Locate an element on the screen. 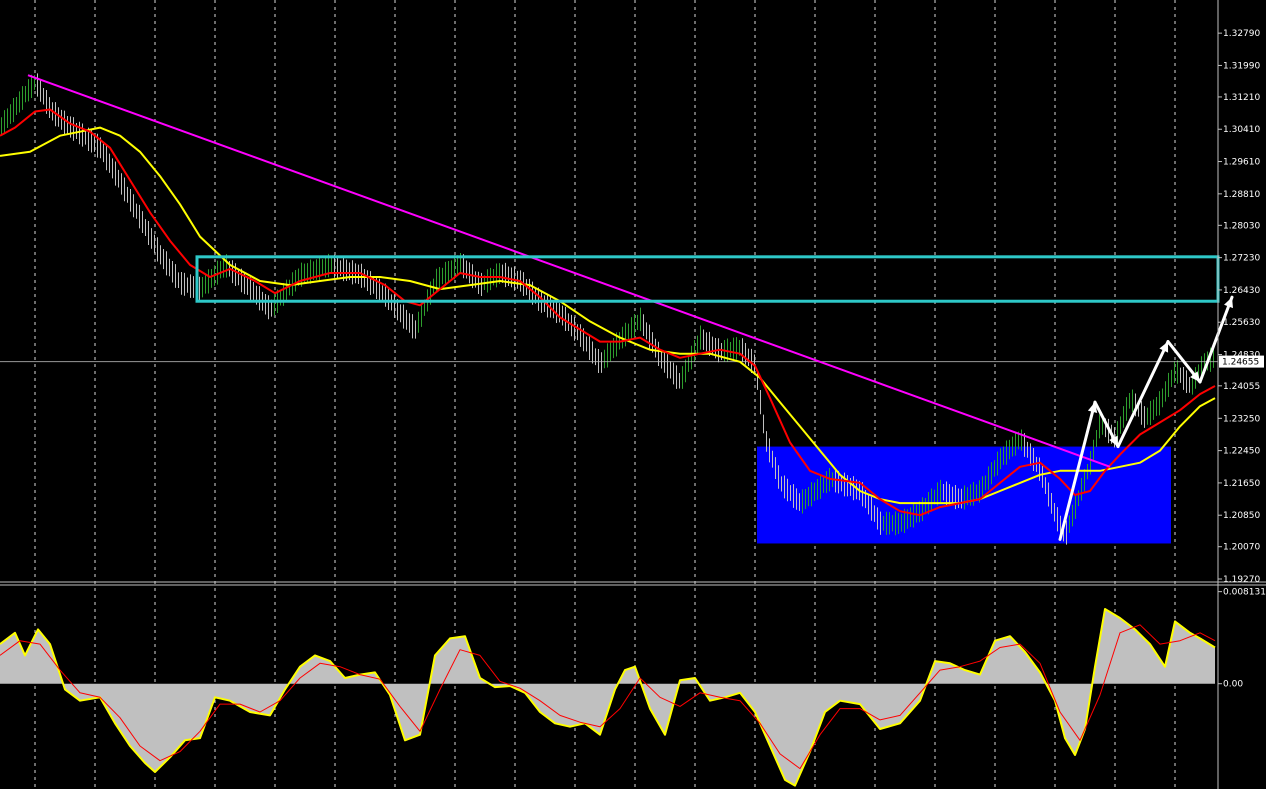 Image resolution: width=1266 pixels, height=789 pixels. current-price-label: 1.24655 is located at coordinates (1240, 363).